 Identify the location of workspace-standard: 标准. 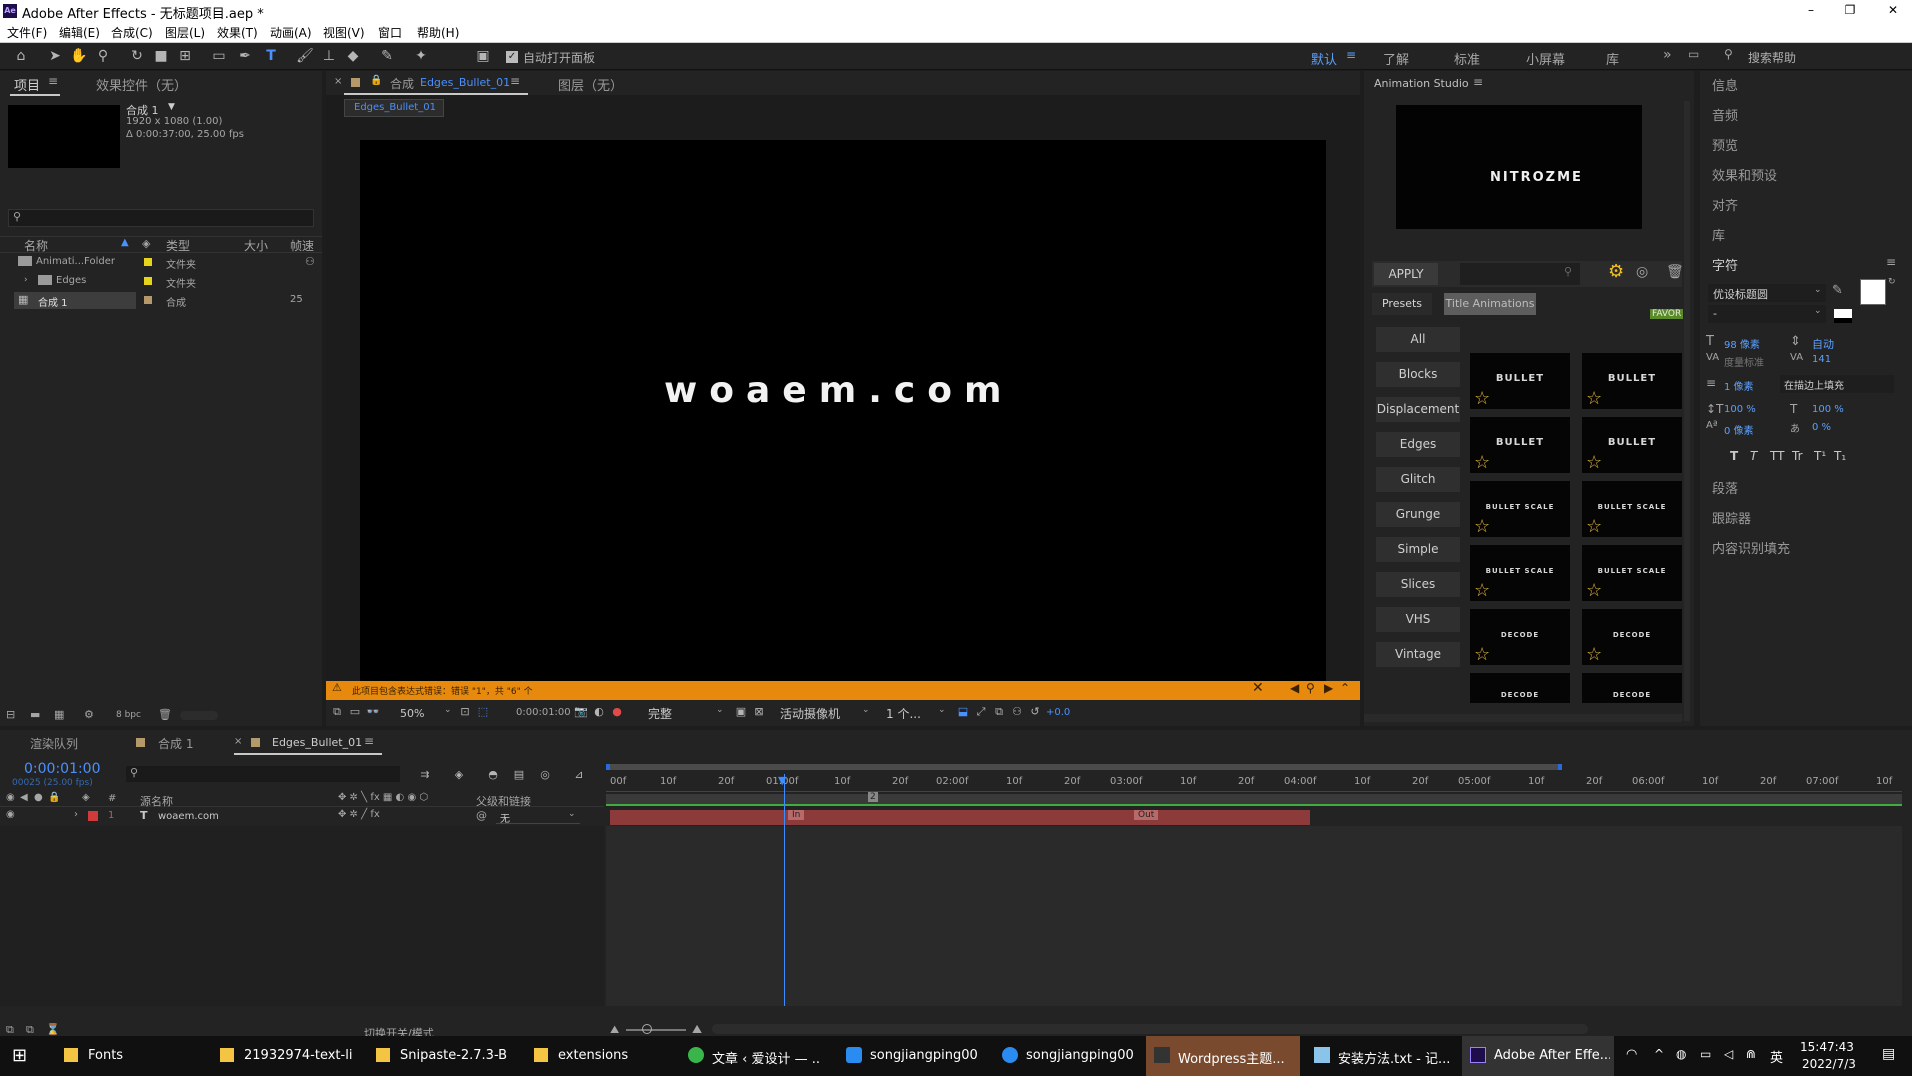
(1467, 58).